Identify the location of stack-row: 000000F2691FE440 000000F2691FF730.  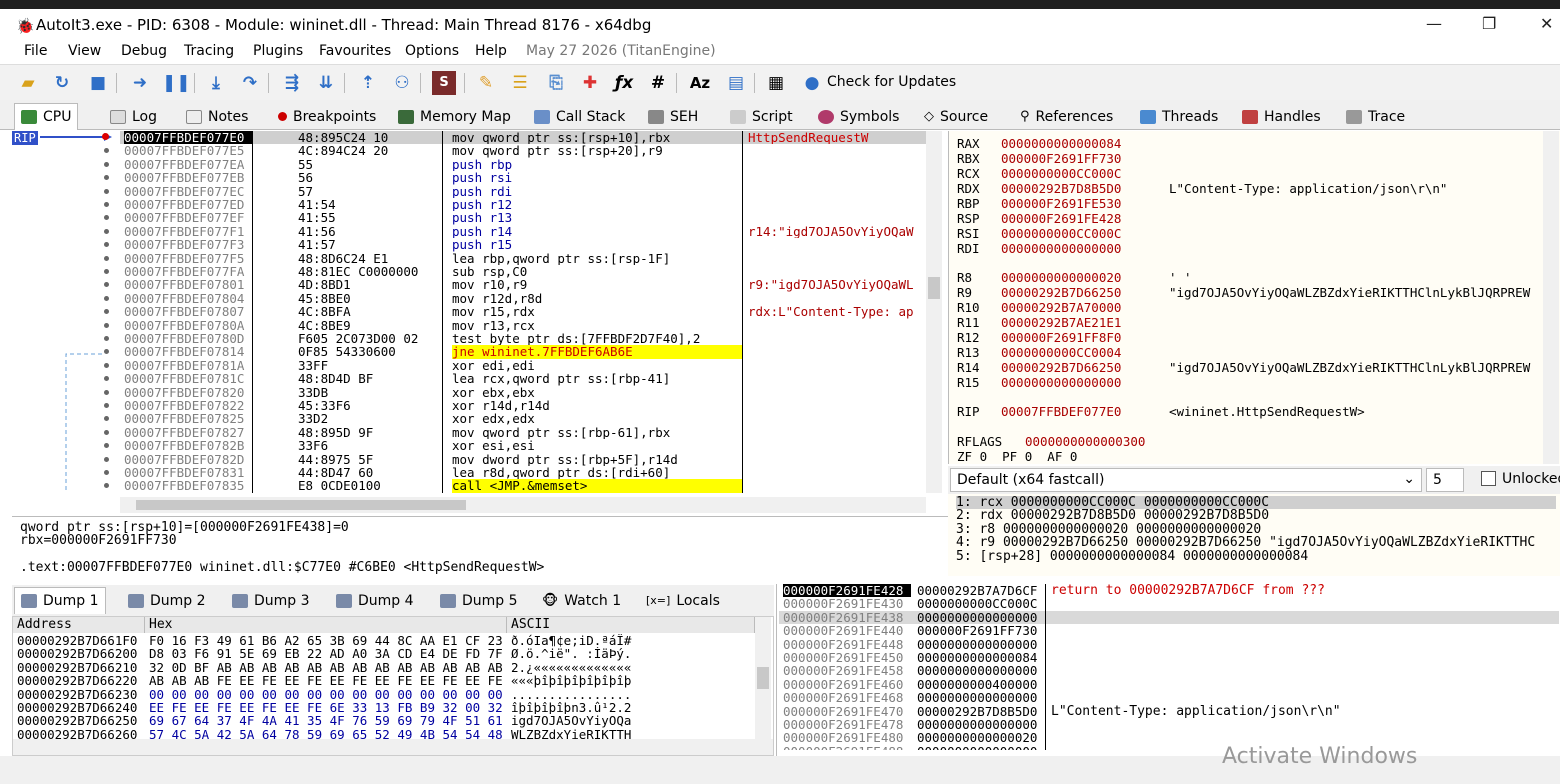
(1169, 630).